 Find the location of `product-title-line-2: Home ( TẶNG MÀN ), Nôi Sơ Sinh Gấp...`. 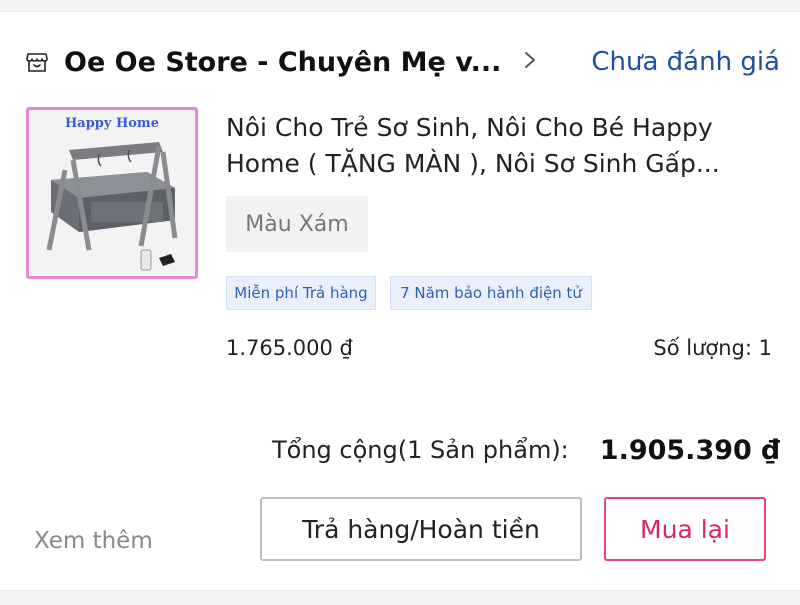

product-title-line-2: Home ( TẶNG MÀN ), Nôi Sơ Sinh Gấp... is located at coordinates (473, 163).